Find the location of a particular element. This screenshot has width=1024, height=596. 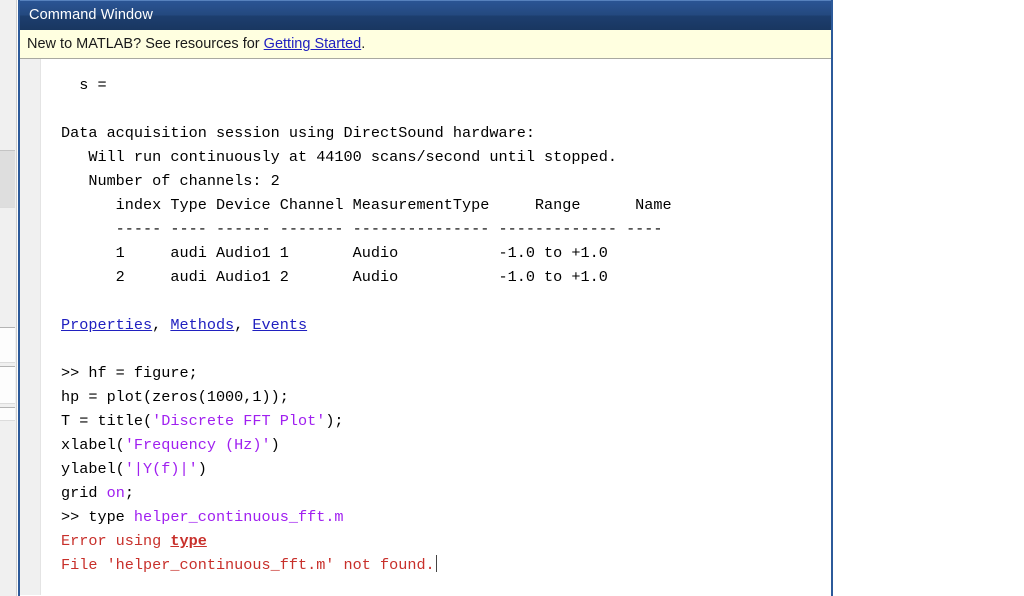

console-error-function: type is located at coordinates (188, 541).